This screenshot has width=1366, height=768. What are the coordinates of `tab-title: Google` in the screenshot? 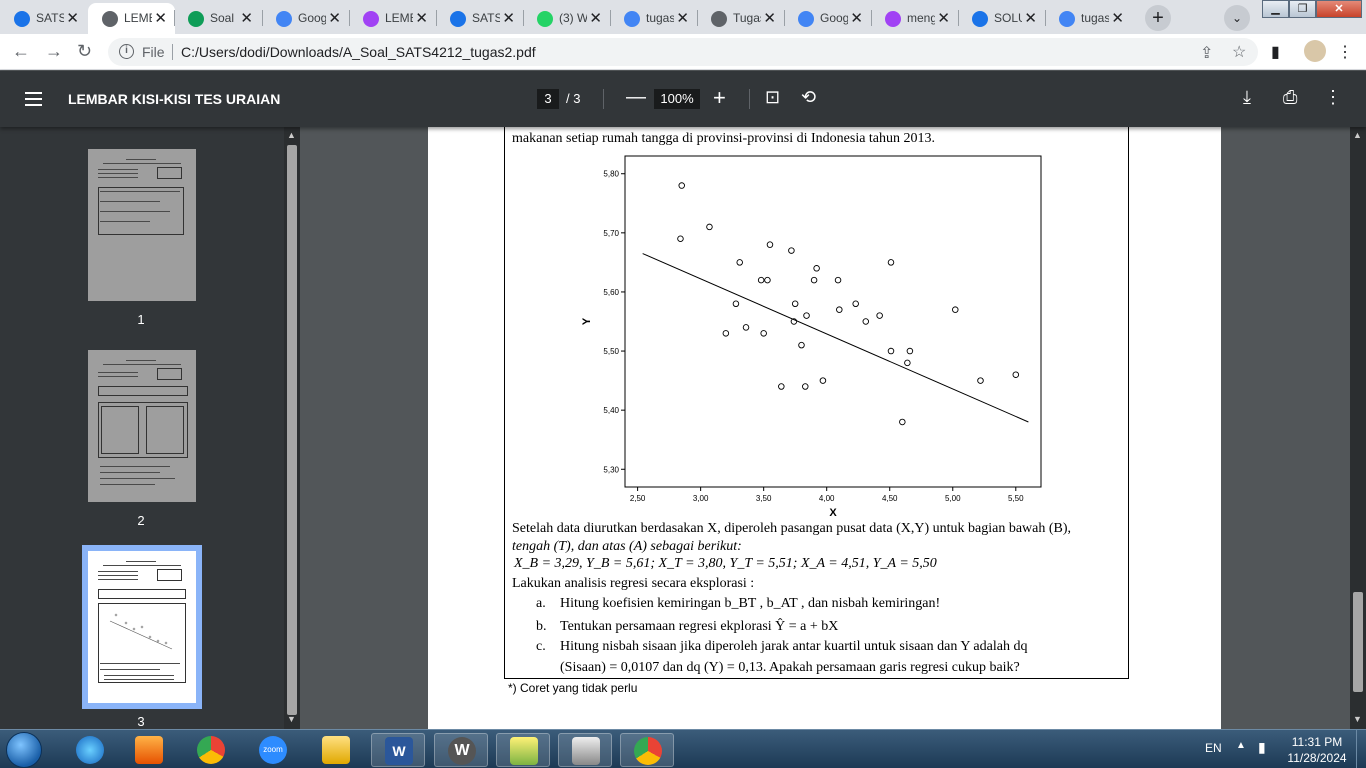 It's located at (312, 18).